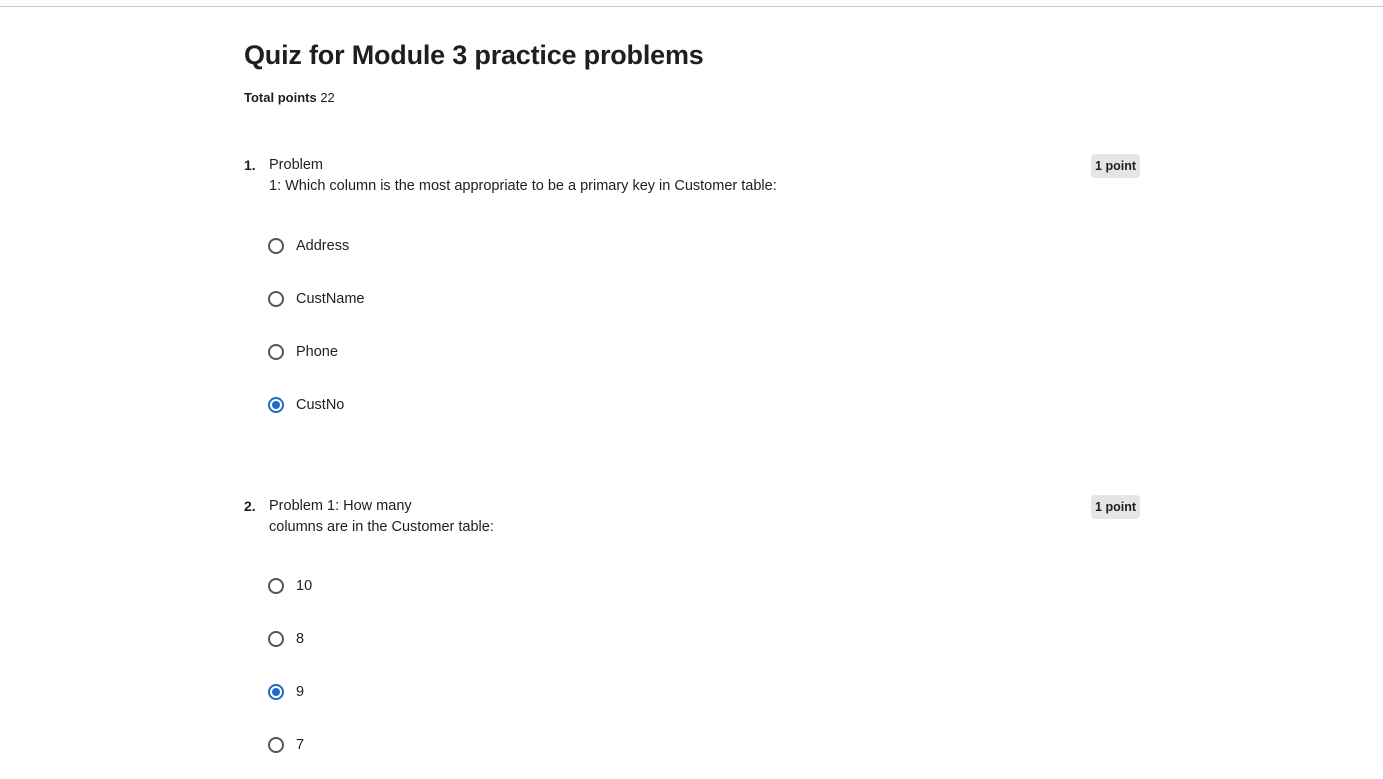 Image resolution: width=1383 pixels, height=779 pixels. What do you see at coordinates (323, 246) in the screenshot?
I see `option-label: Address` at bounding box center [323, 246].